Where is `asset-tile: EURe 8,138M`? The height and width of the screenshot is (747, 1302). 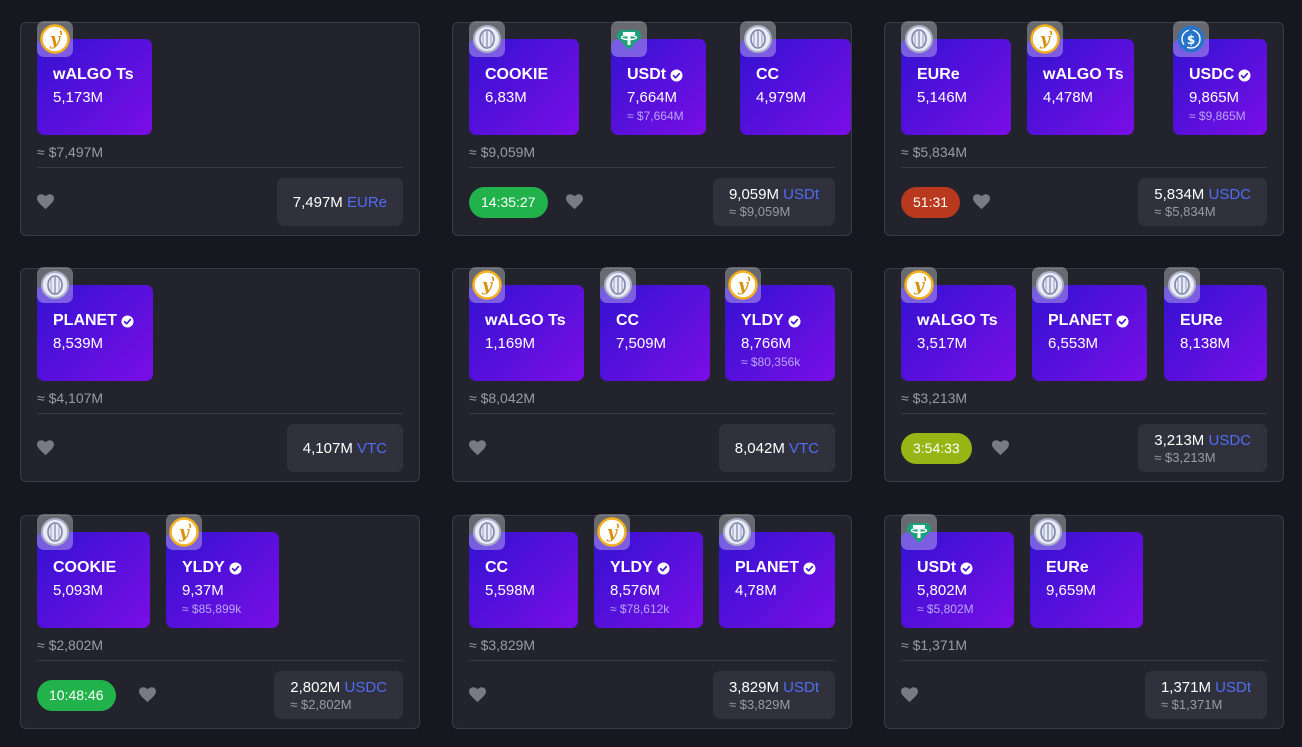
asset-tile: EURe 8,138M is located at coordinates (1215, 324).